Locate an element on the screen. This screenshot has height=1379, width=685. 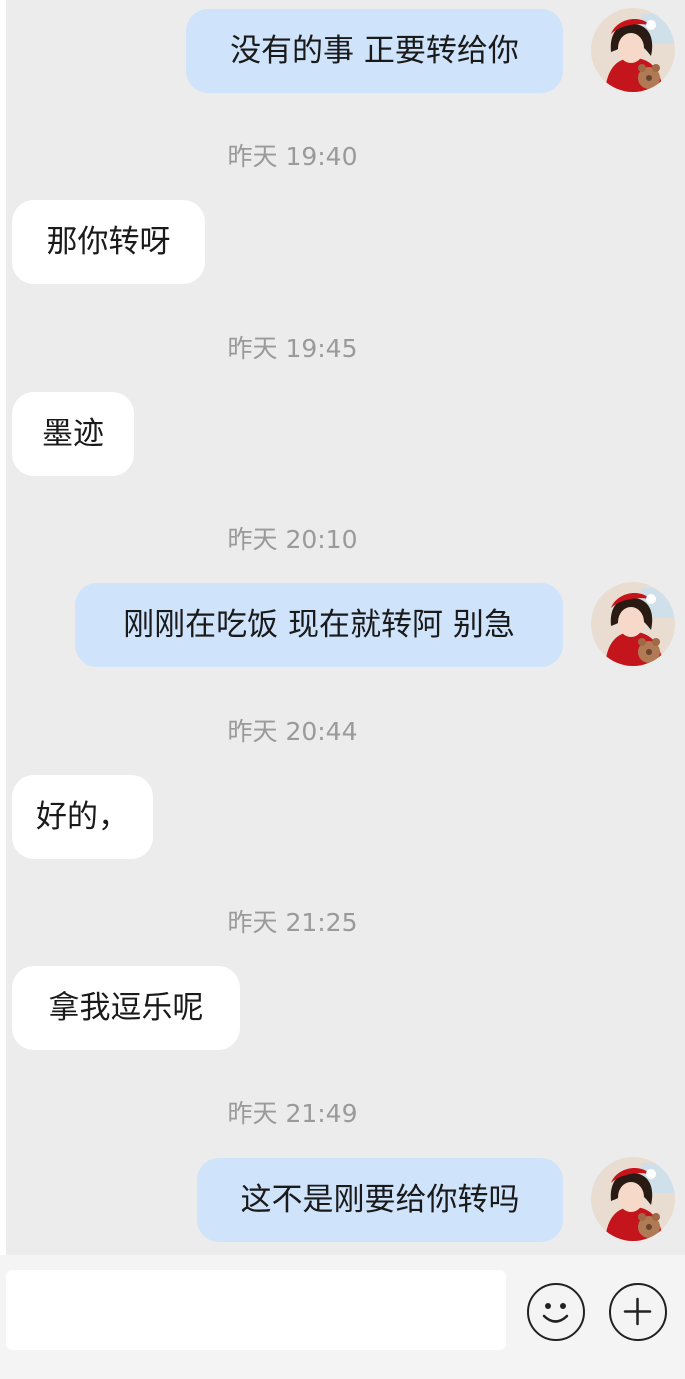
timestamp: 昨天 19:45 is located at coordinates (292, 348).